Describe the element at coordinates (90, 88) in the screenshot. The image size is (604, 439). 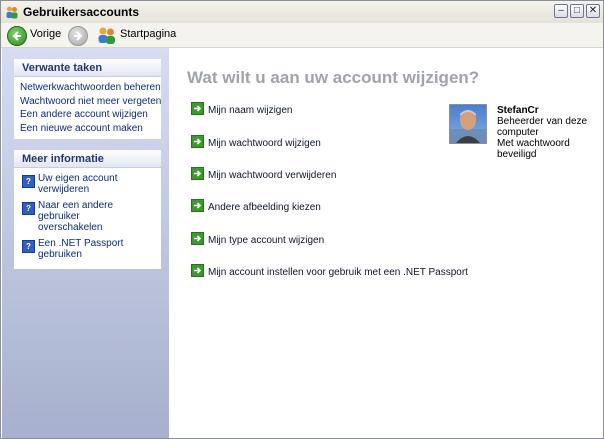
I see `task-link-network-passwords: Netwerkwachtwoorden beheren` at that location.